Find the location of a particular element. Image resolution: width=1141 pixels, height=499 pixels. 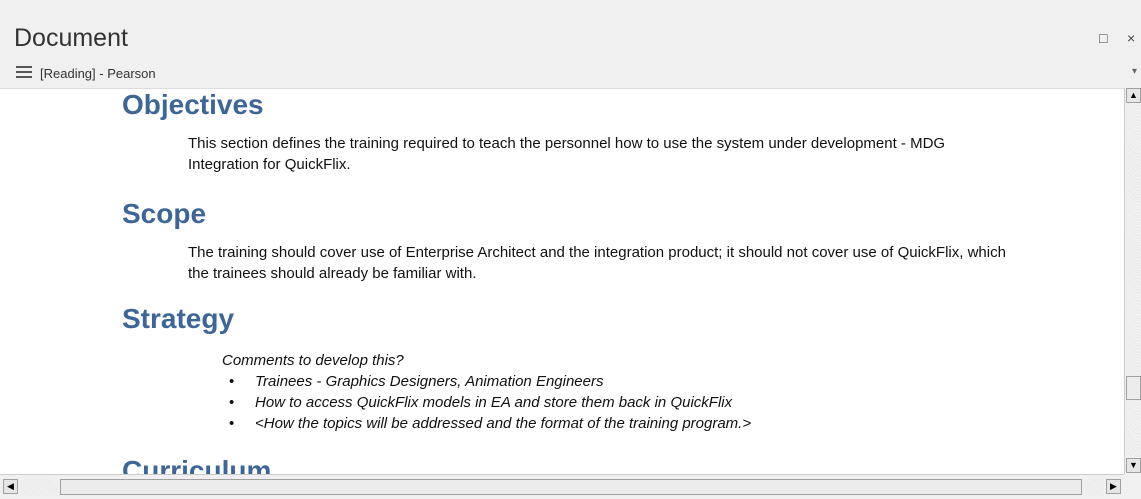

dropdown-arrow-icon: ▾ is located at coordinates (1134, 71).